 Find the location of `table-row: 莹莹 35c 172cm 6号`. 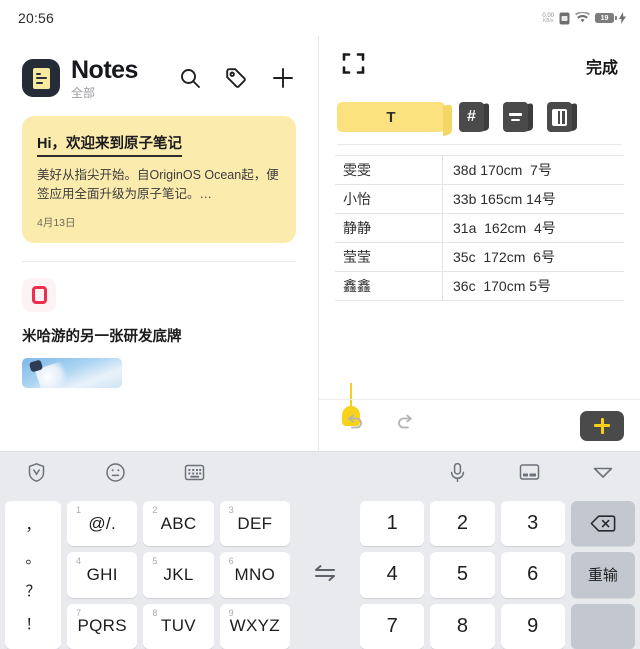

table-row: 莹莹 35c 172cm 6号 is located at coordinates (479, 257).